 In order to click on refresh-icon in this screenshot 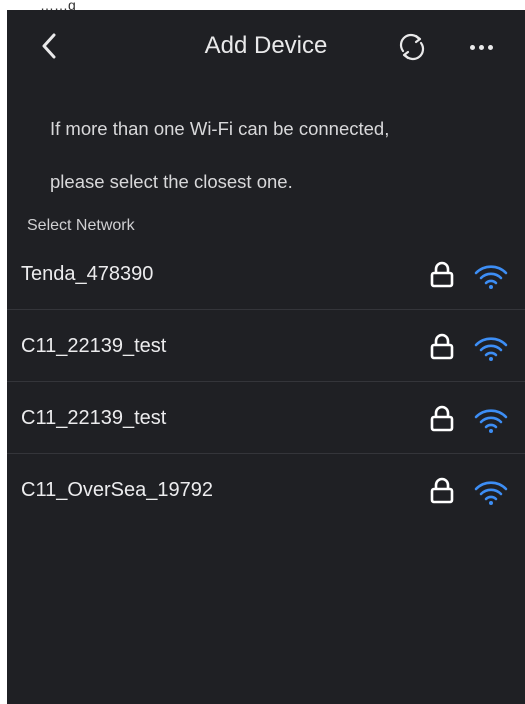, I will do `click(412, 47)`.